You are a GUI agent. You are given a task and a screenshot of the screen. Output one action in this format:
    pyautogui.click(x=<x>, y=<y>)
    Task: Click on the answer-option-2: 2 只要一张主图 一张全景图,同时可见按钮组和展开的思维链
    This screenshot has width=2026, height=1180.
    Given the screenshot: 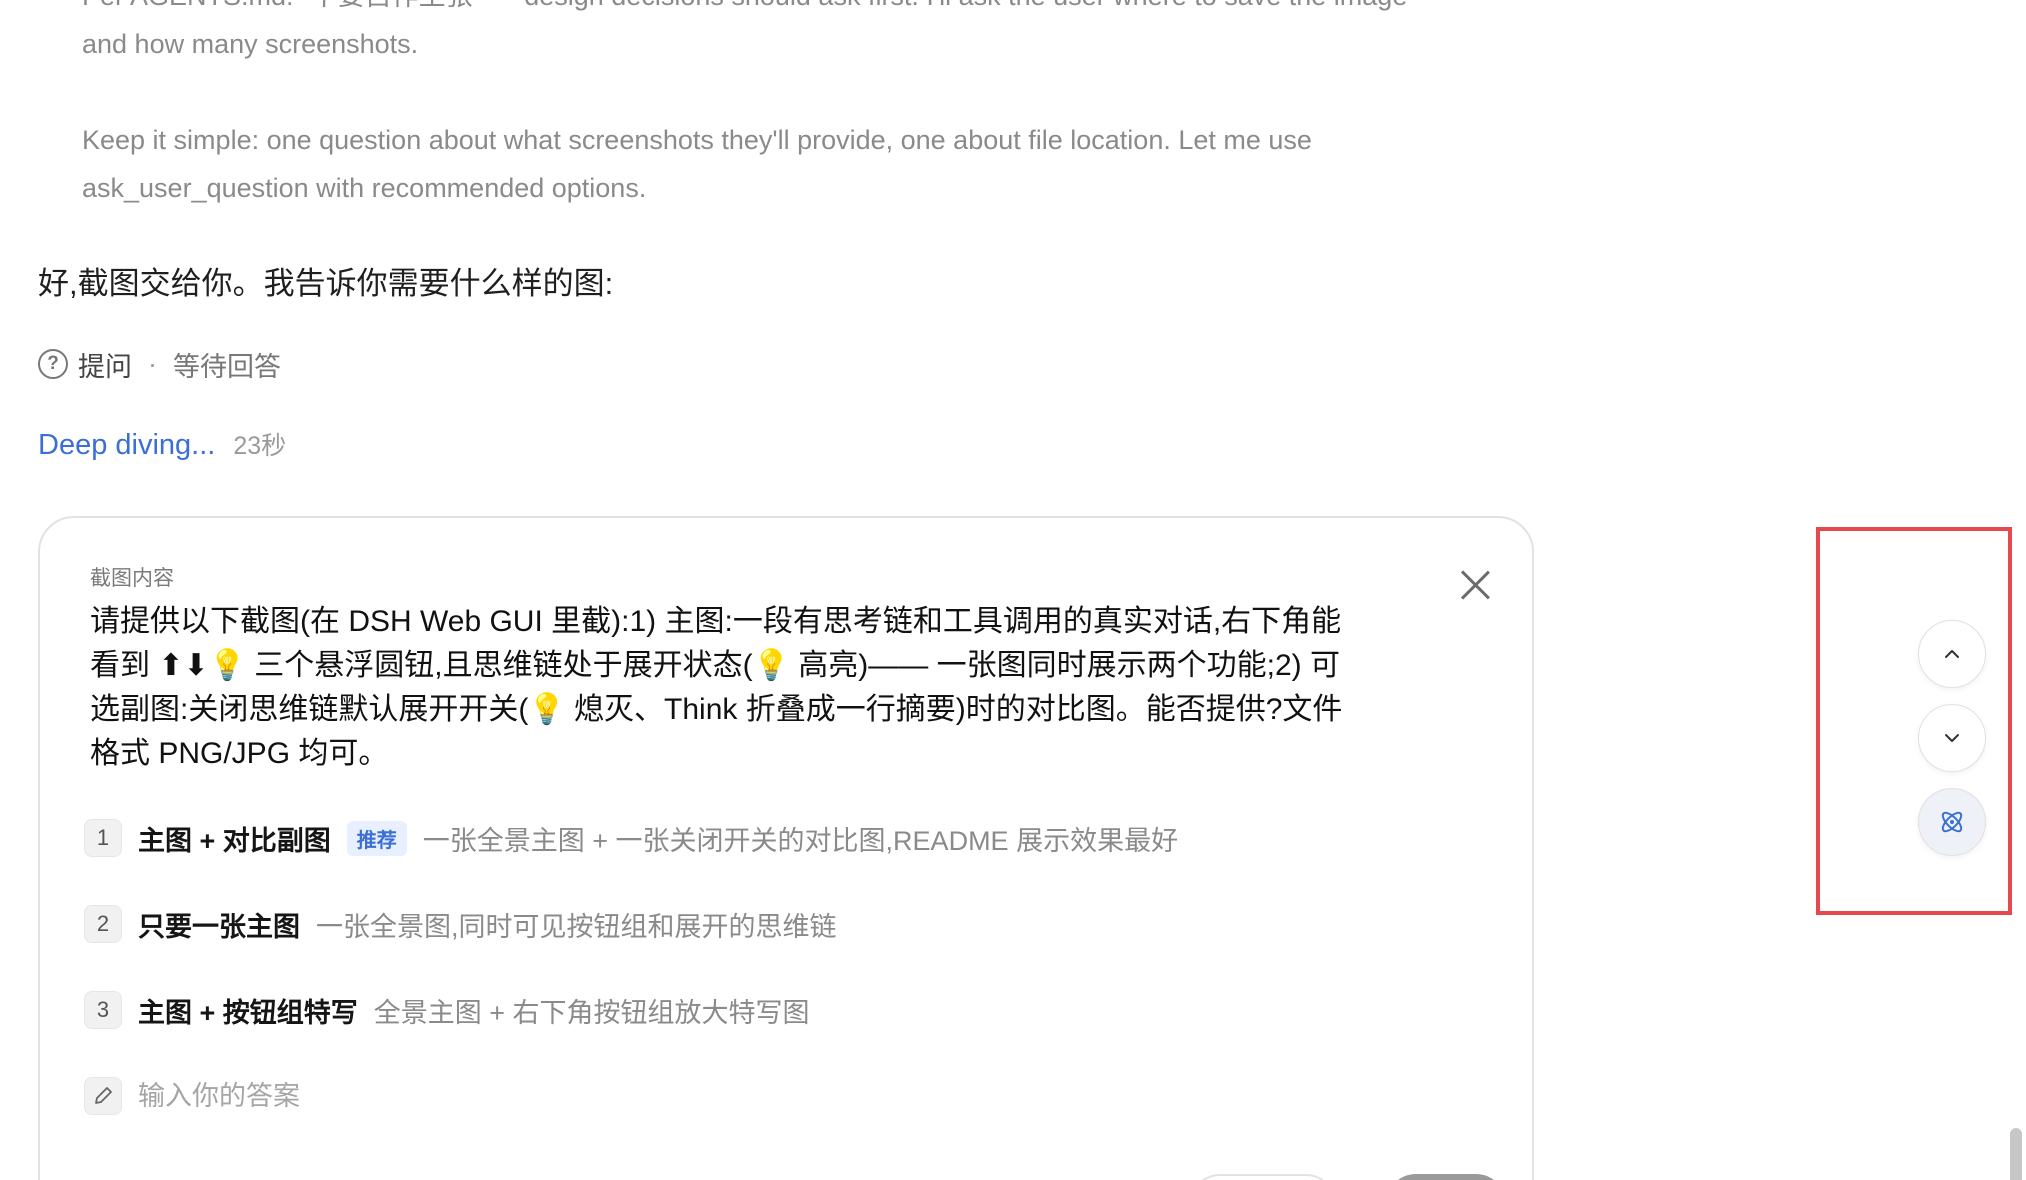 What is the action you would take?
    pyautogui.click(x=460, y=924)
    